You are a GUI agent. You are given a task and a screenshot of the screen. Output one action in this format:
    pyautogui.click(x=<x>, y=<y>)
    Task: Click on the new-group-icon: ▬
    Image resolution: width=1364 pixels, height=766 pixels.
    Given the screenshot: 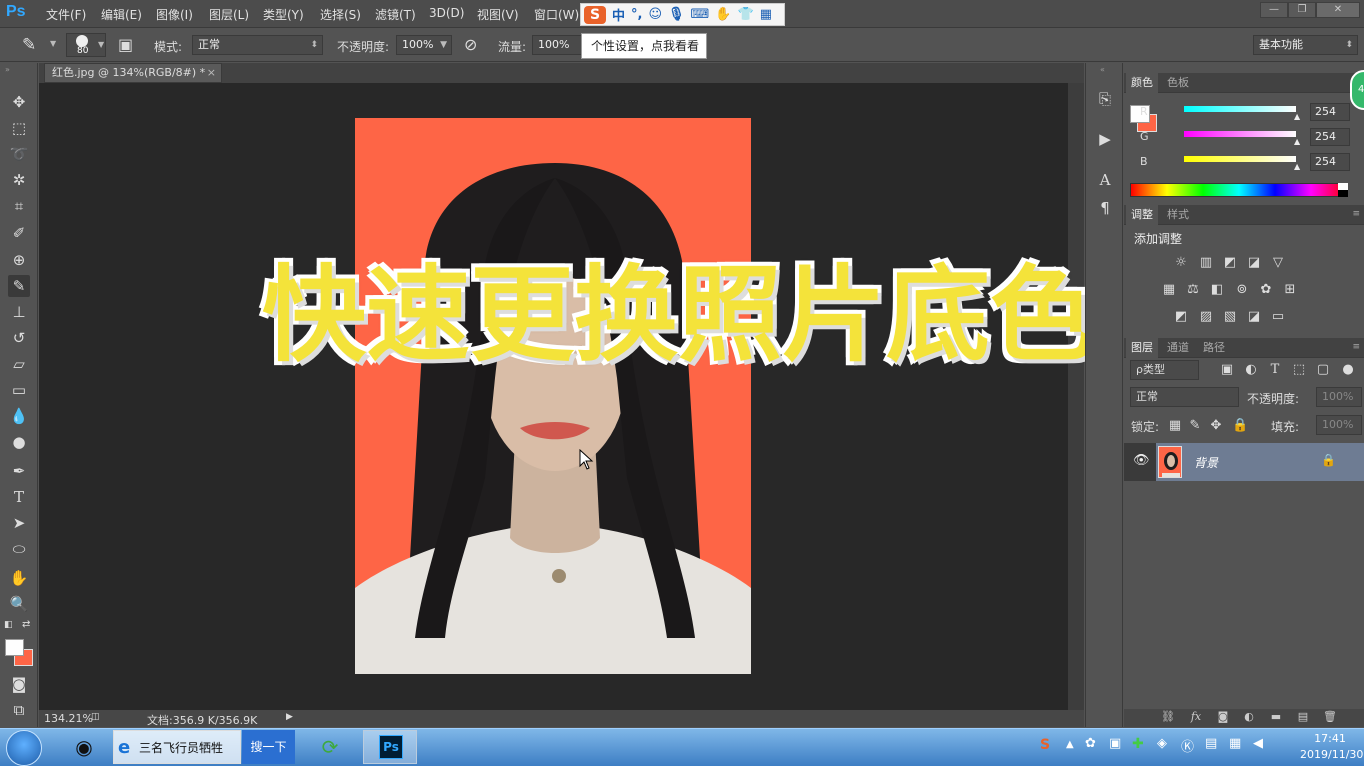 What is the action you would take?
    pyautogui.click(x=1276, y=716)
    